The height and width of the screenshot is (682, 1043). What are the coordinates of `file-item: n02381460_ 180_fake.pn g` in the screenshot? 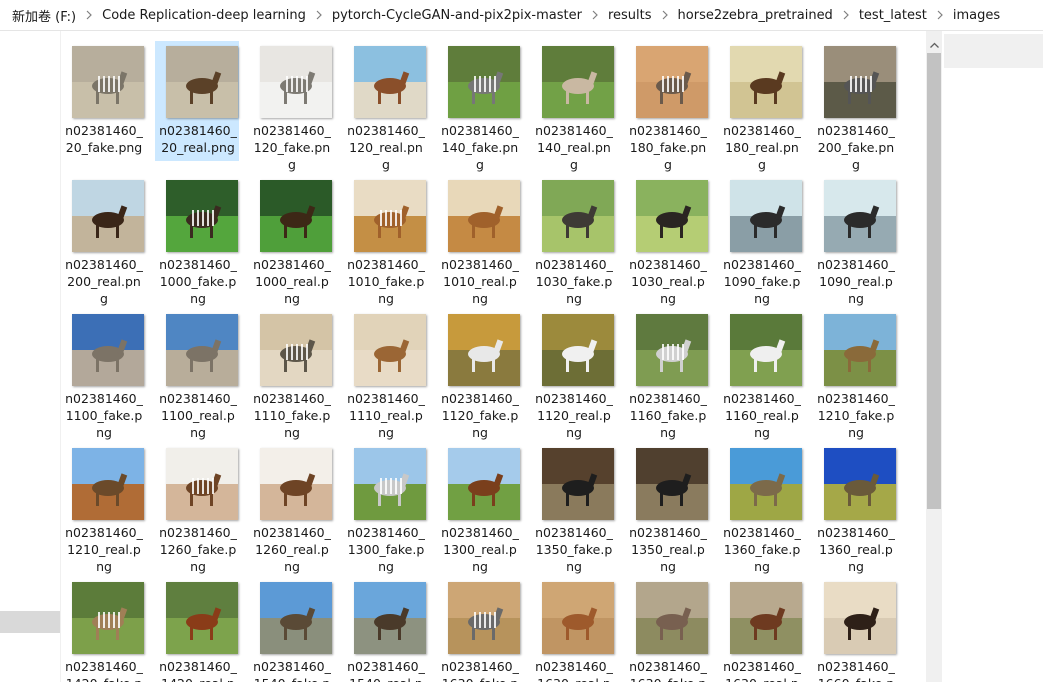 It's located at (667, 106).